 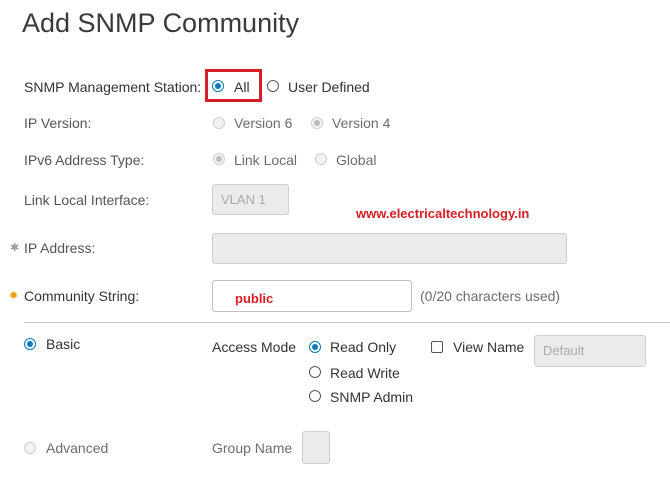 I want to click on required-star-icon: ✹, so click(x=14, y=296).